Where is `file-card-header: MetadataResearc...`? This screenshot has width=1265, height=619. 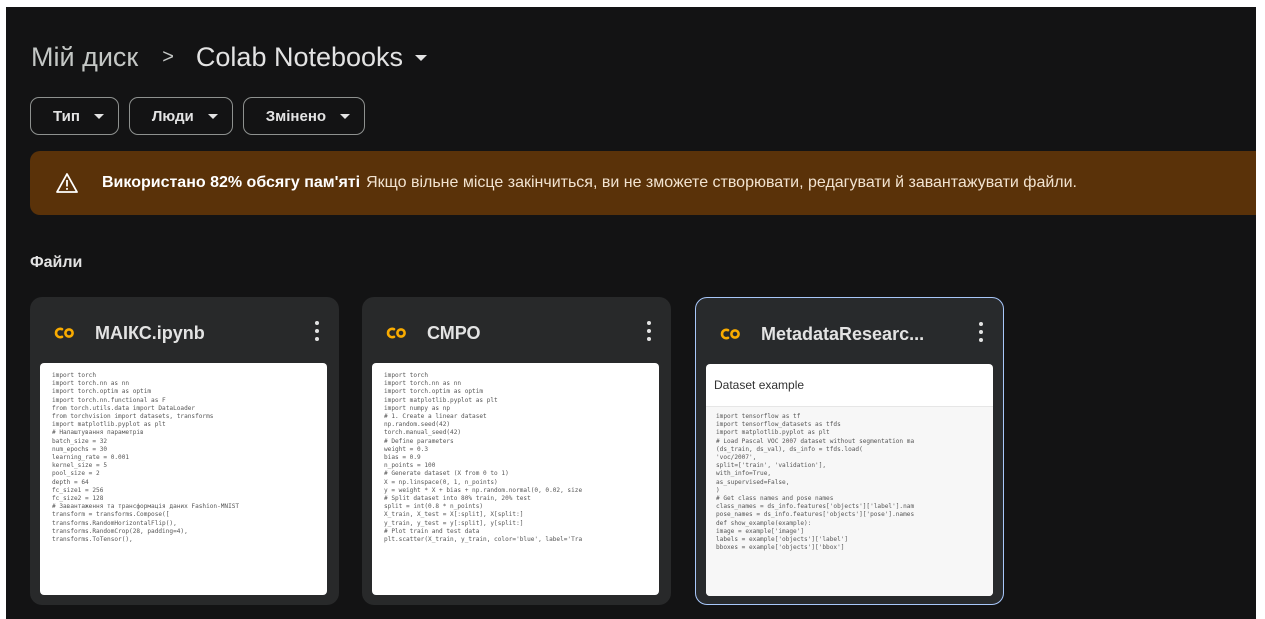
file-card-header: MetadataResearc... is located at coordinates (849, 334).